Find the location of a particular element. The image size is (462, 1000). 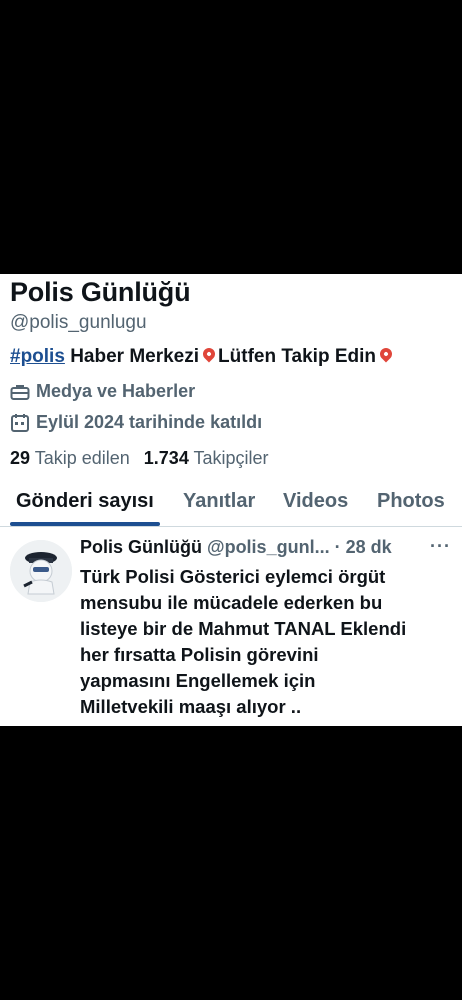

post-time: · 28 dk is located at coordinates (363, 547).